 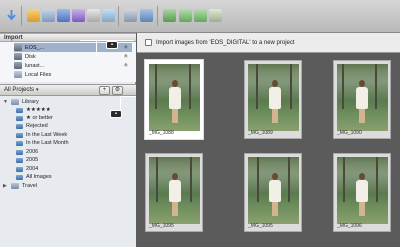 I want to click on new-smart-album-icon, so click(x=78, y=15).